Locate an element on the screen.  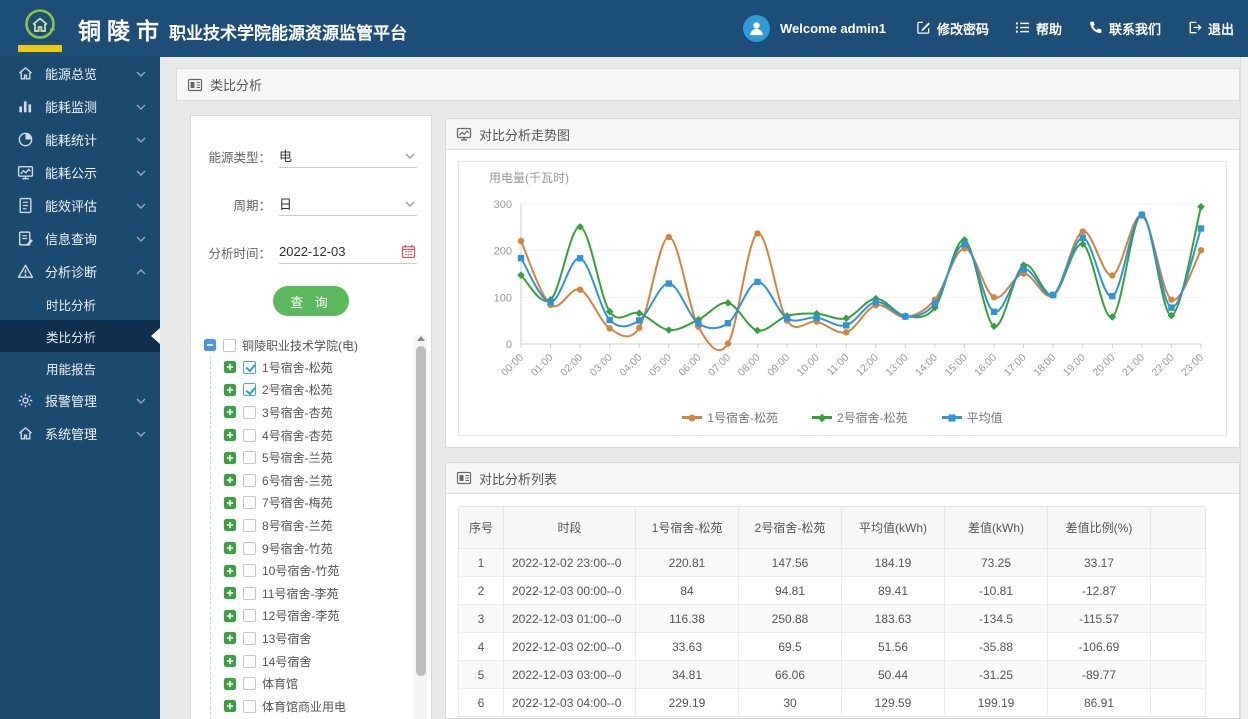
sidebar-item-2: 能耗监测 is located at coordinates (80, 106).